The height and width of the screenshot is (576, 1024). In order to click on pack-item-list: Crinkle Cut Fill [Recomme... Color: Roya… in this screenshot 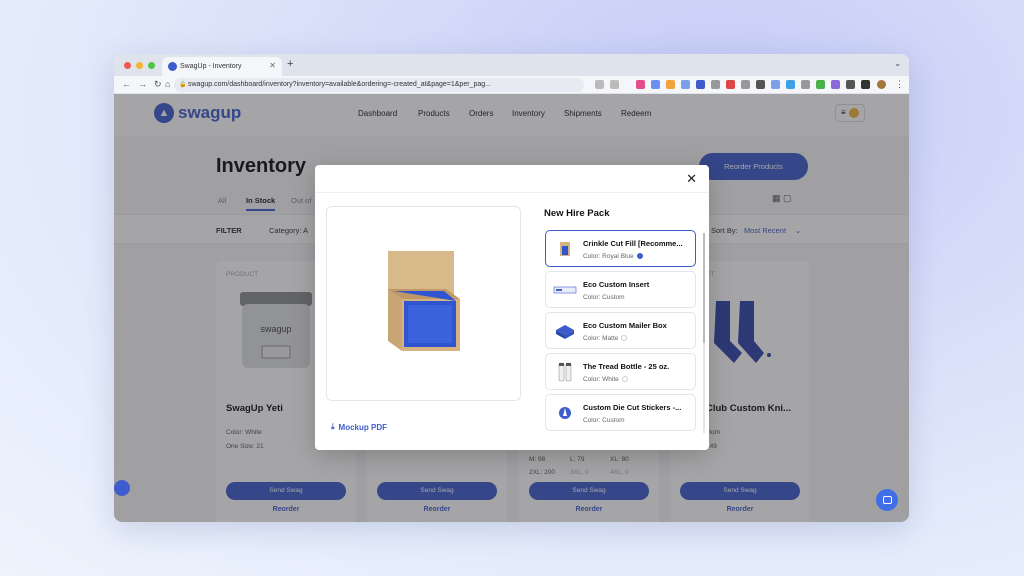, I will do `click(621, 329)`.